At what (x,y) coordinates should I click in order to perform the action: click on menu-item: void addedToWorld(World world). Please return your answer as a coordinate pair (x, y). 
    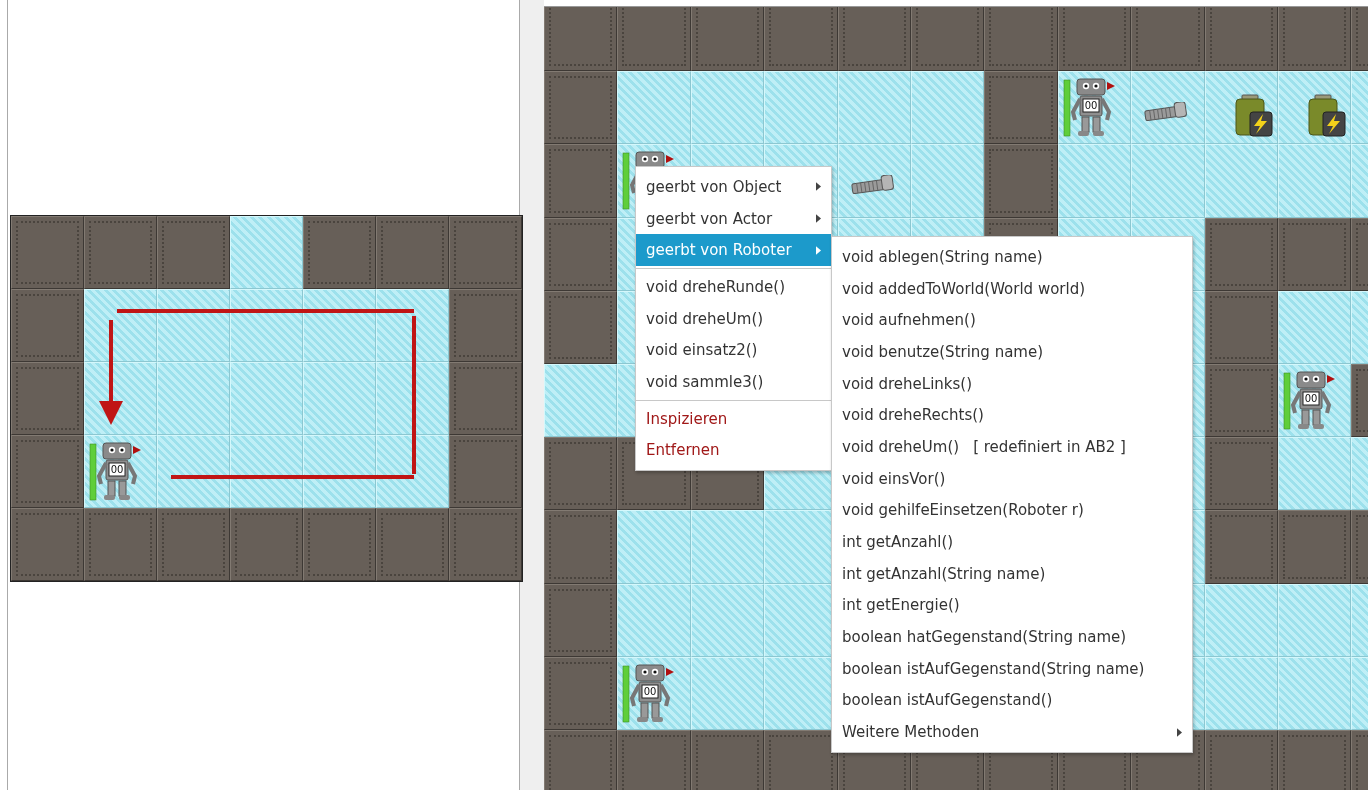
    Looking at the image, I should click on (1012, 288).